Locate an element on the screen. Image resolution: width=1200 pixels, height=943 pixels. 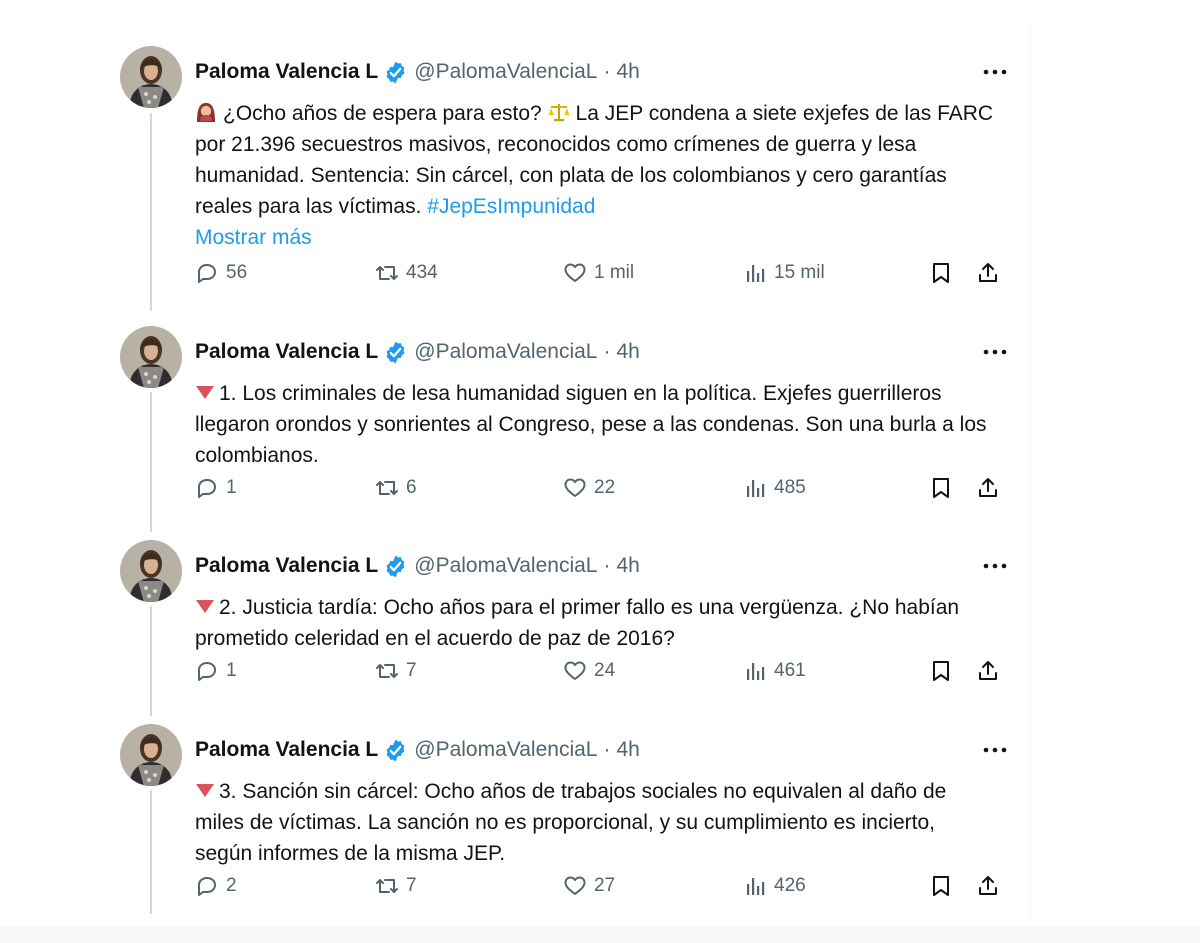
reply-count: 1 is located at coordinates (231, 487).